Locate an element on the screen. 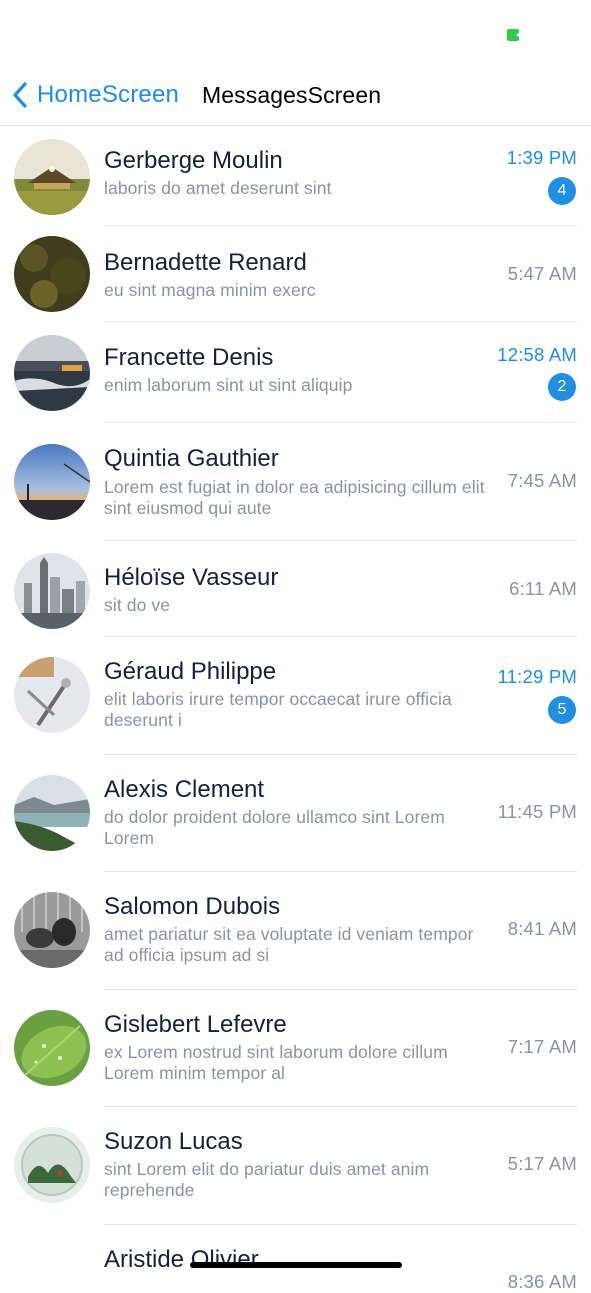 The width and height of the screenshot is (591, 1293). conversation-row-heloise-vasseur: Héloïse Vasseur sit do ve 6:11 AM is located at coordinates (295, 589).